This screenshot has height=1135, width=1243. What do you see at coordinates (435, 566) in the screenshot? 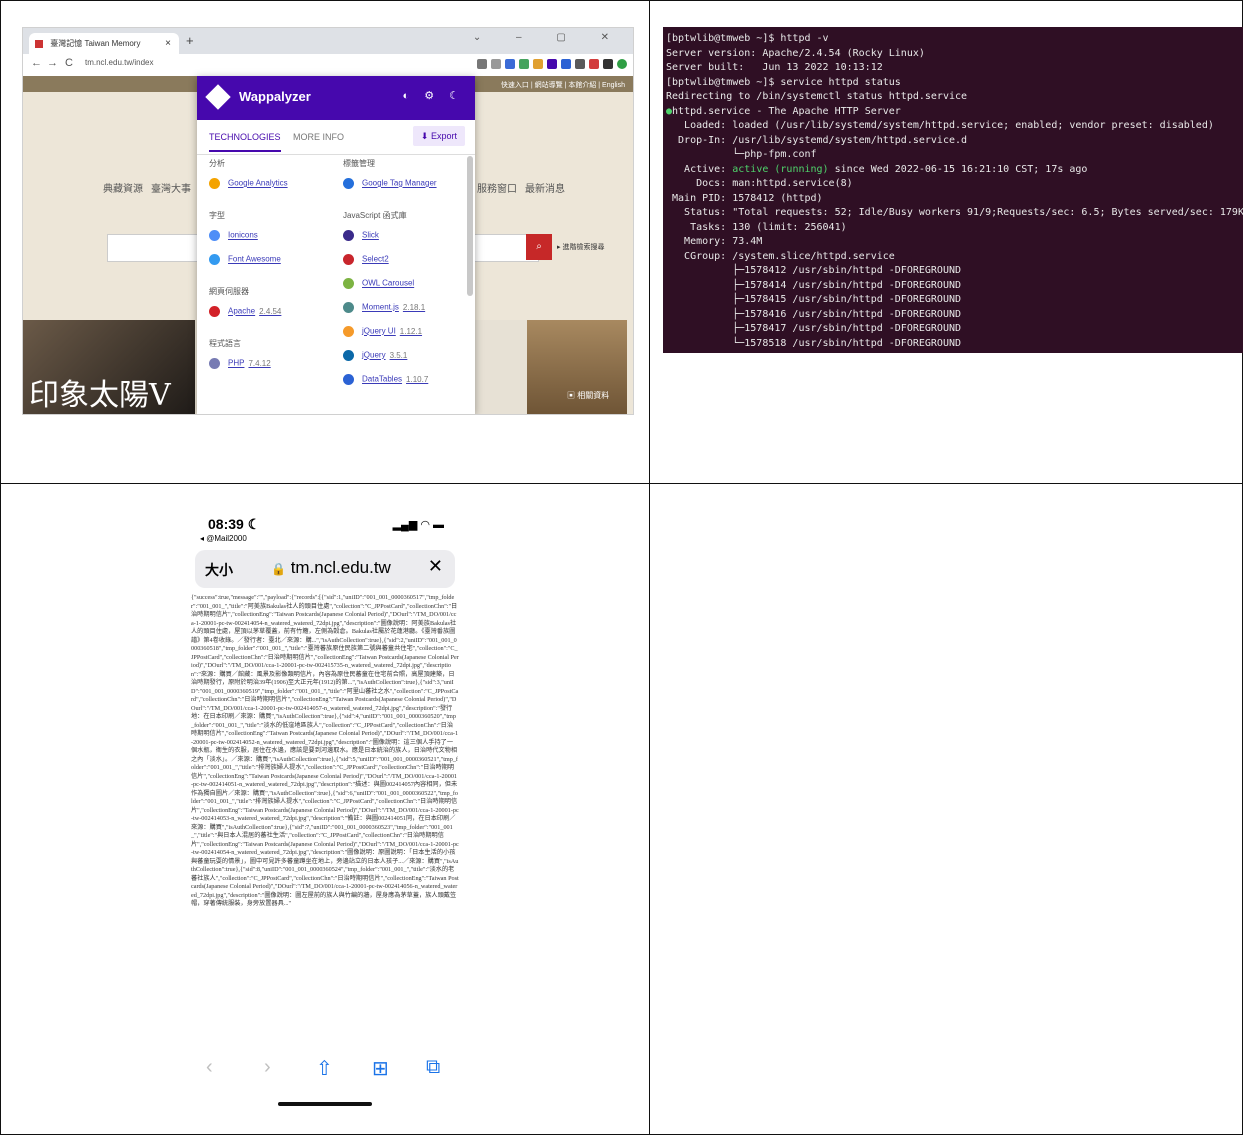
I see `close-icon: ✕` at bounding box center [435, 566].